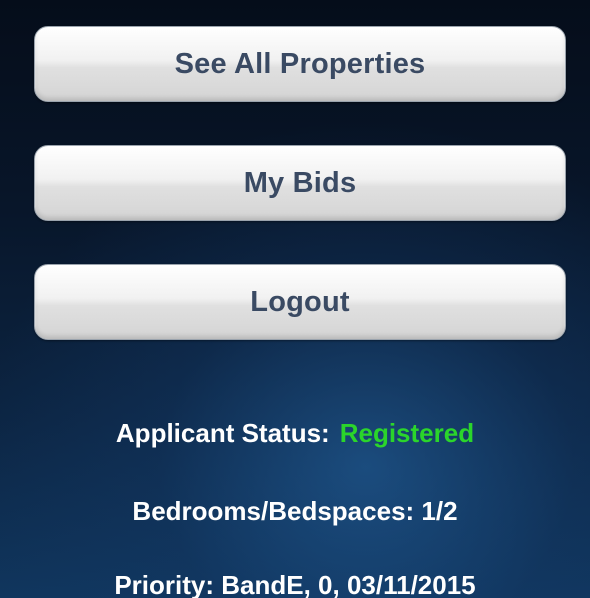 Image resolution: width=590 pixels, height=598 pixels. I want to click on my-bids-button: My Bids, so click(300, 183).